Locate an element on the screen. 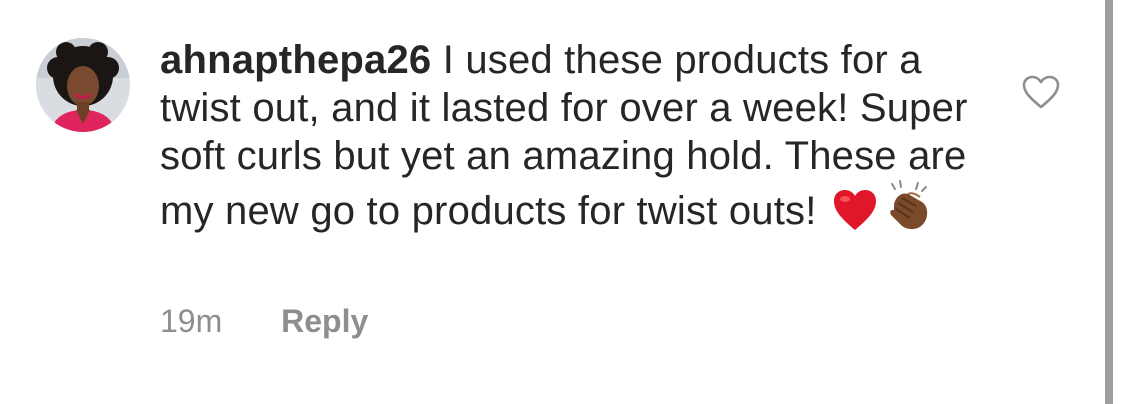 The height and width of the screenshot is (404, 1125). avatar is located at coordinates (83, 85).